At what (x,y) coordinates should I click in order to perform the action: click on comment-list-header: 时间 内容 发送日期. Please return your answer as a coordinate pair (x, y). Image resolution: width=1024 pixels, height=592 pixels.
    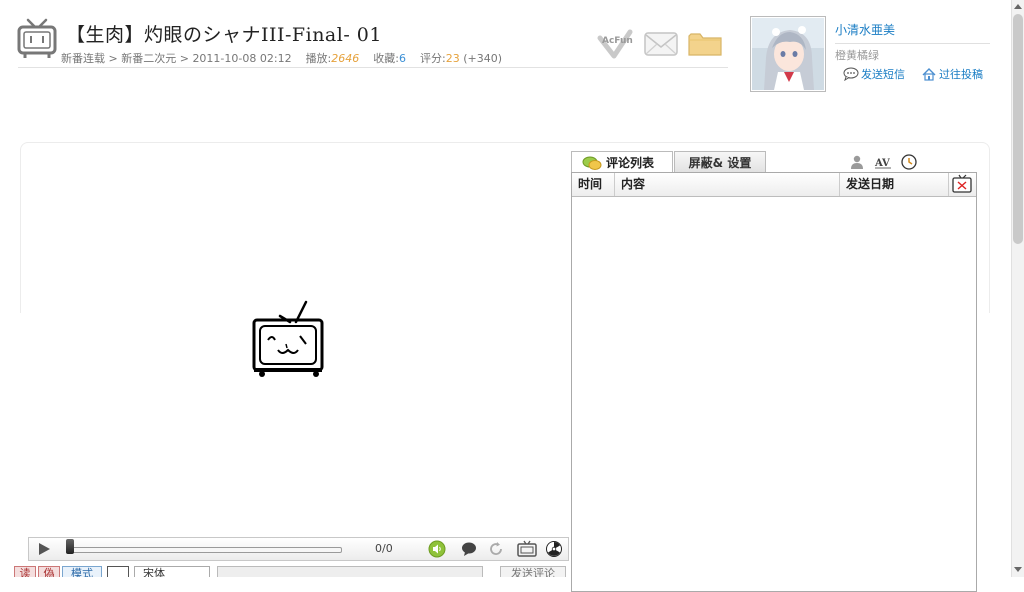
    Looking at the image, I should click on (774, 185).